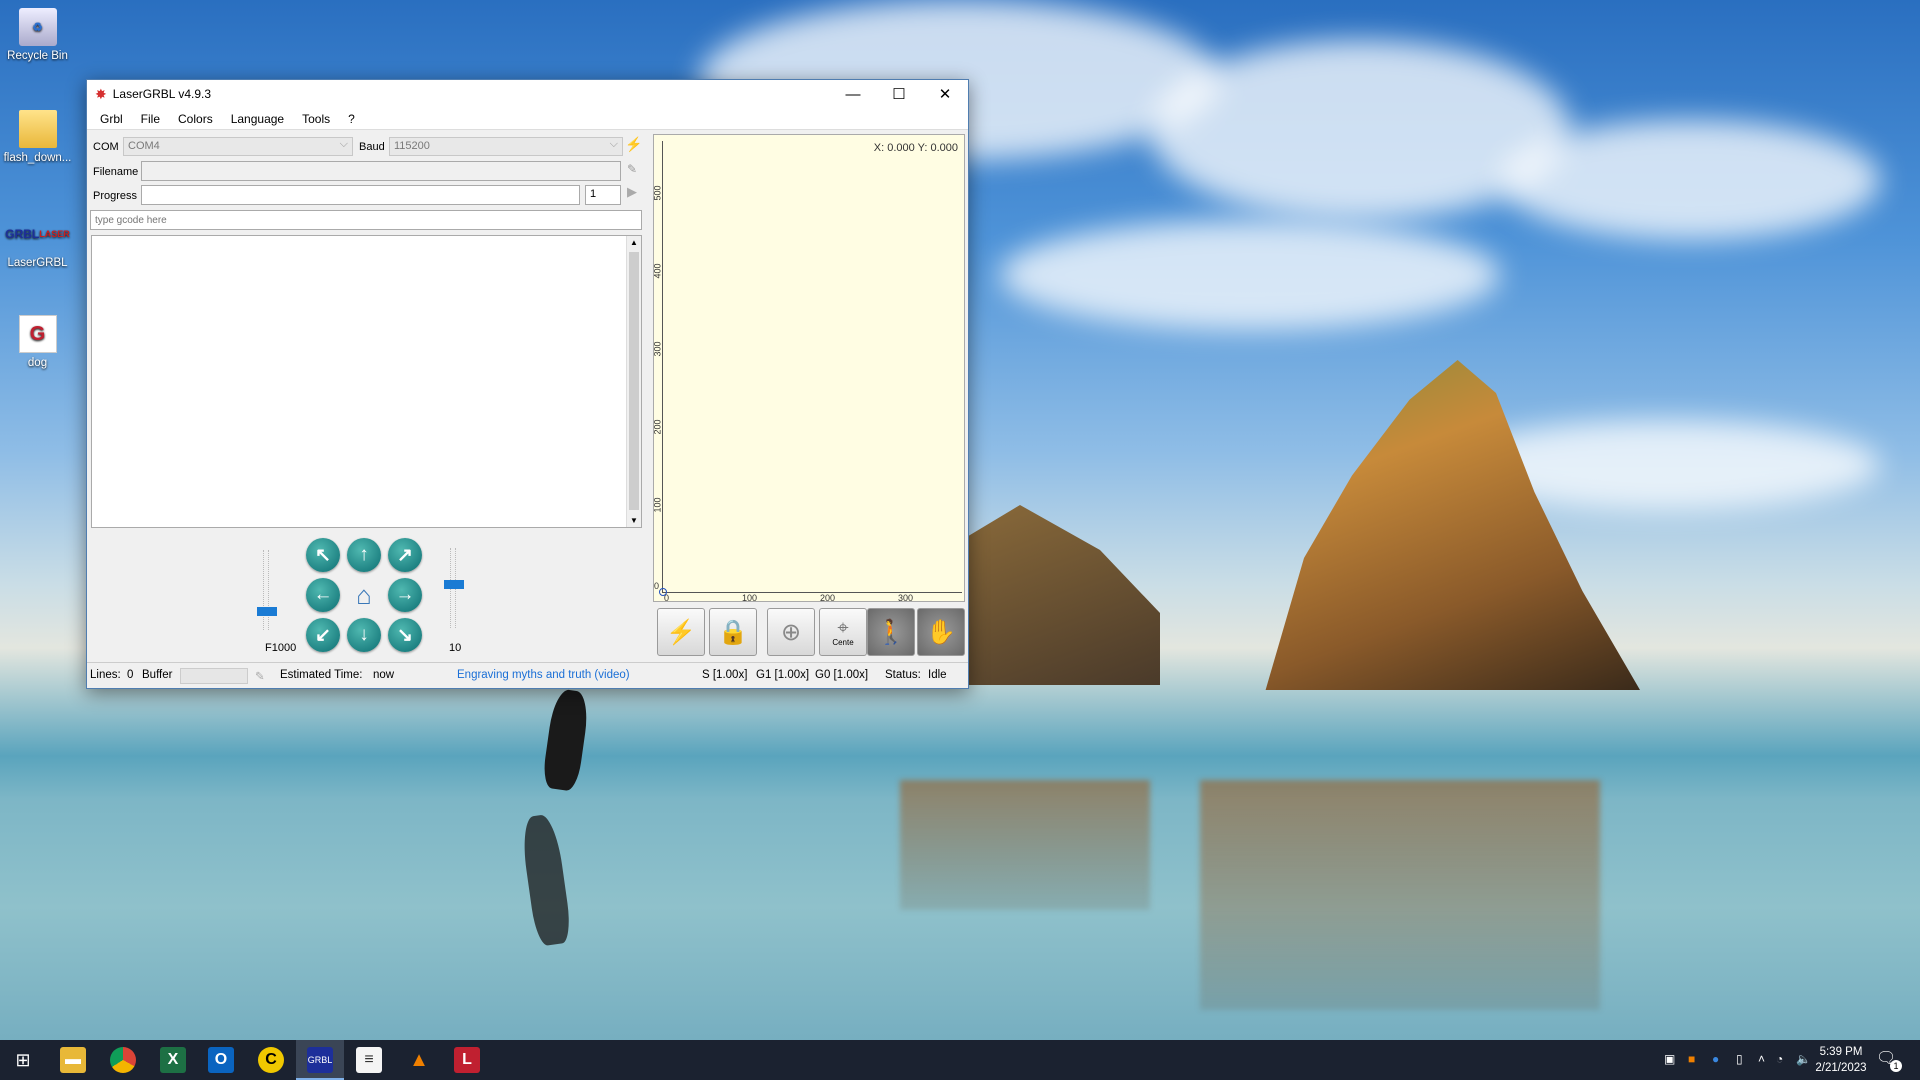  I want to click on desktop-icon-lasergrbl: GRBL LASER LaserGRBL, so click(37, 242).